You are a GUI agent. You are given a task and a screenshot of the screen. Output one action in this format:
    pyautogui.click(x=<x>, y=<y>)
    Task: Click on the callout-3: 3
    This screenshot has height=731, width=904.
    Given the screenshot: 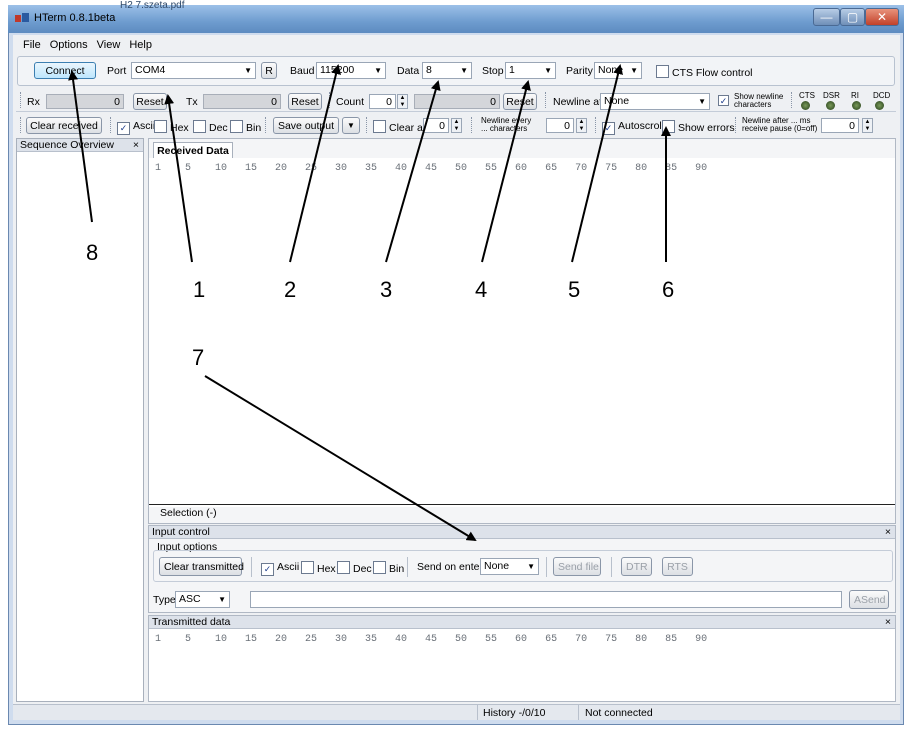 What is the action you would take?
    pyautogui.click(x=386, y=289)
    